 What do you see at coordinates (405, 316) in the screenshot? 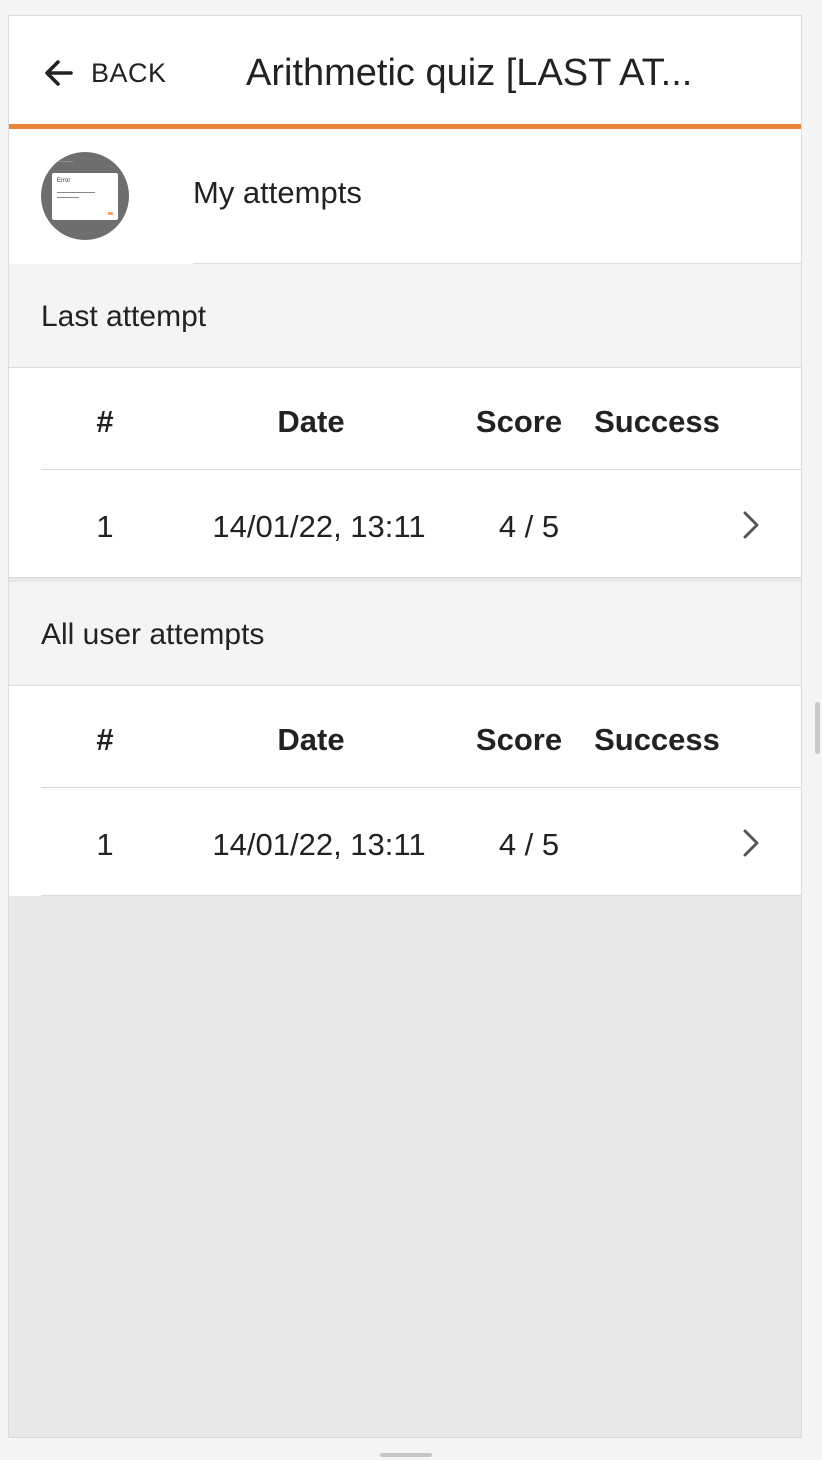
I see `section-header-last-attempt: Last attempt` at bounding box center [405, 316].